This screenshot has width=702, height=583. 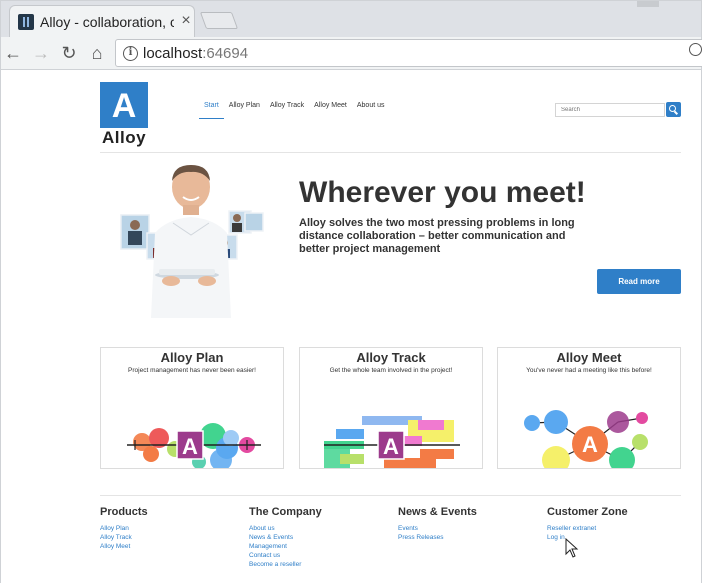 What do you see at coordinates (41, 53) in the screenshot?
I see `forward-icon: →` at bounding box center [41, 53].